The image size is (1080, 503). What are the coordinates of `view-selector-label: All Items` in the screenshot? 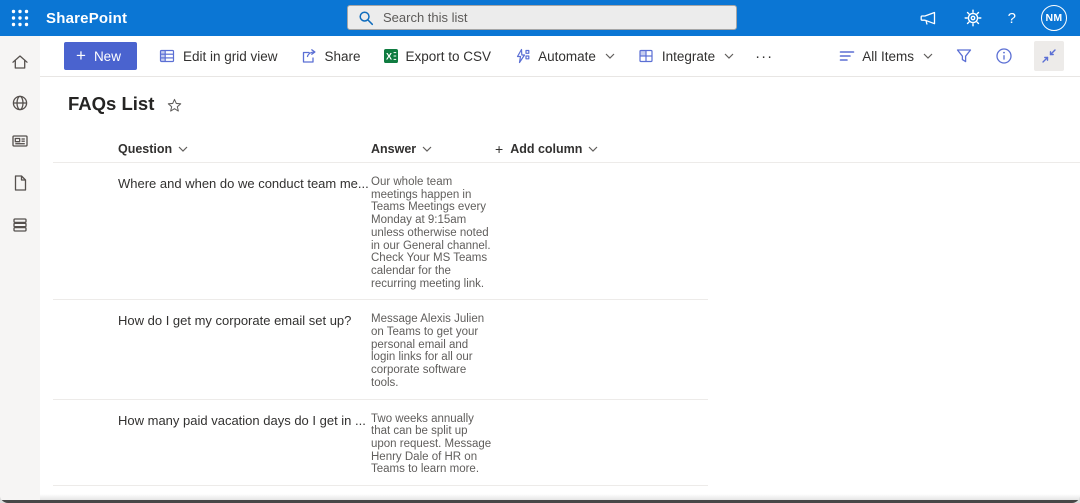 It's located at (888, 56).